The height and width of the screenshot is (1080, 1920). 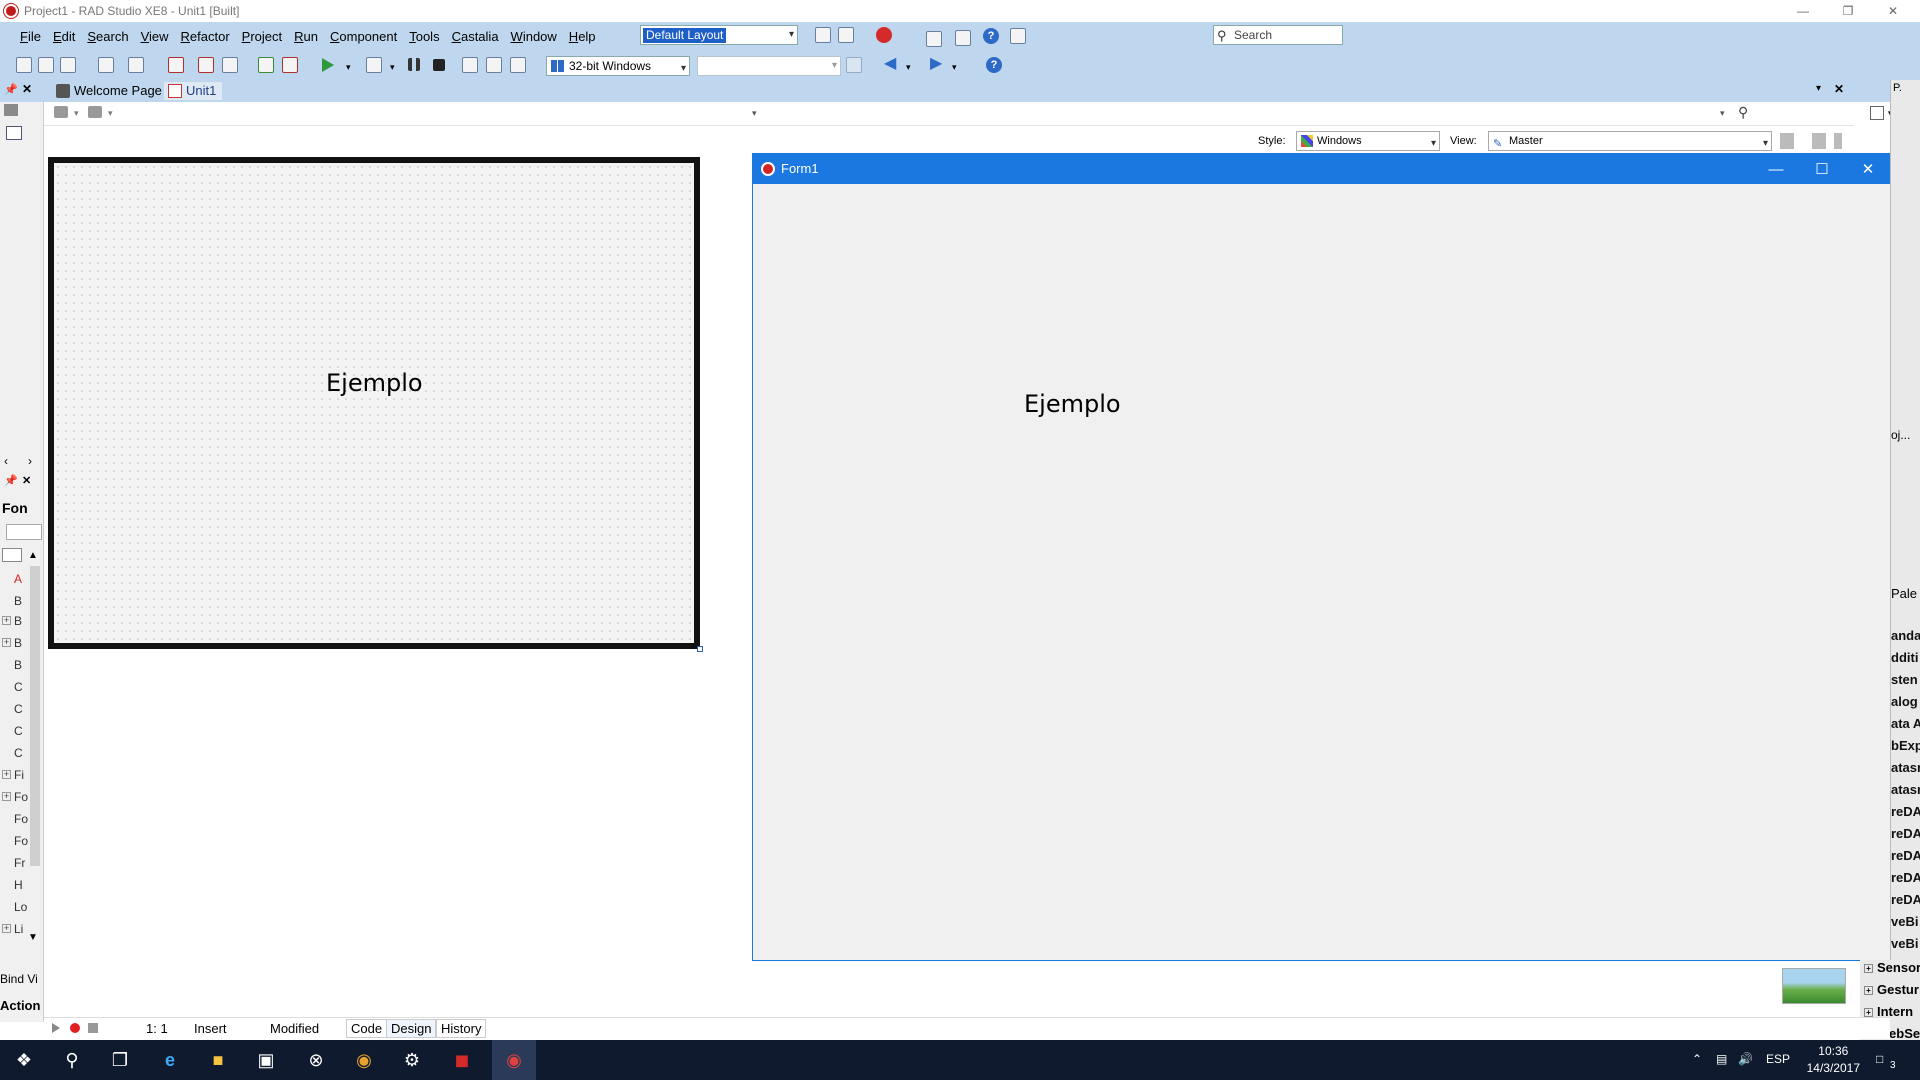 I want to click on tab-design: Design, so click(x=411, y=1028).